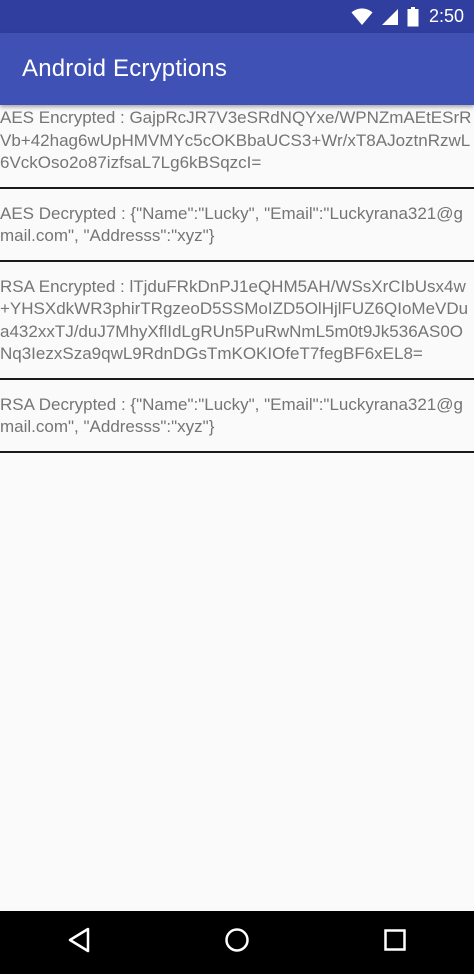 The image size is (474, 974). I want to click on navigation-bar, so click(237, 942).